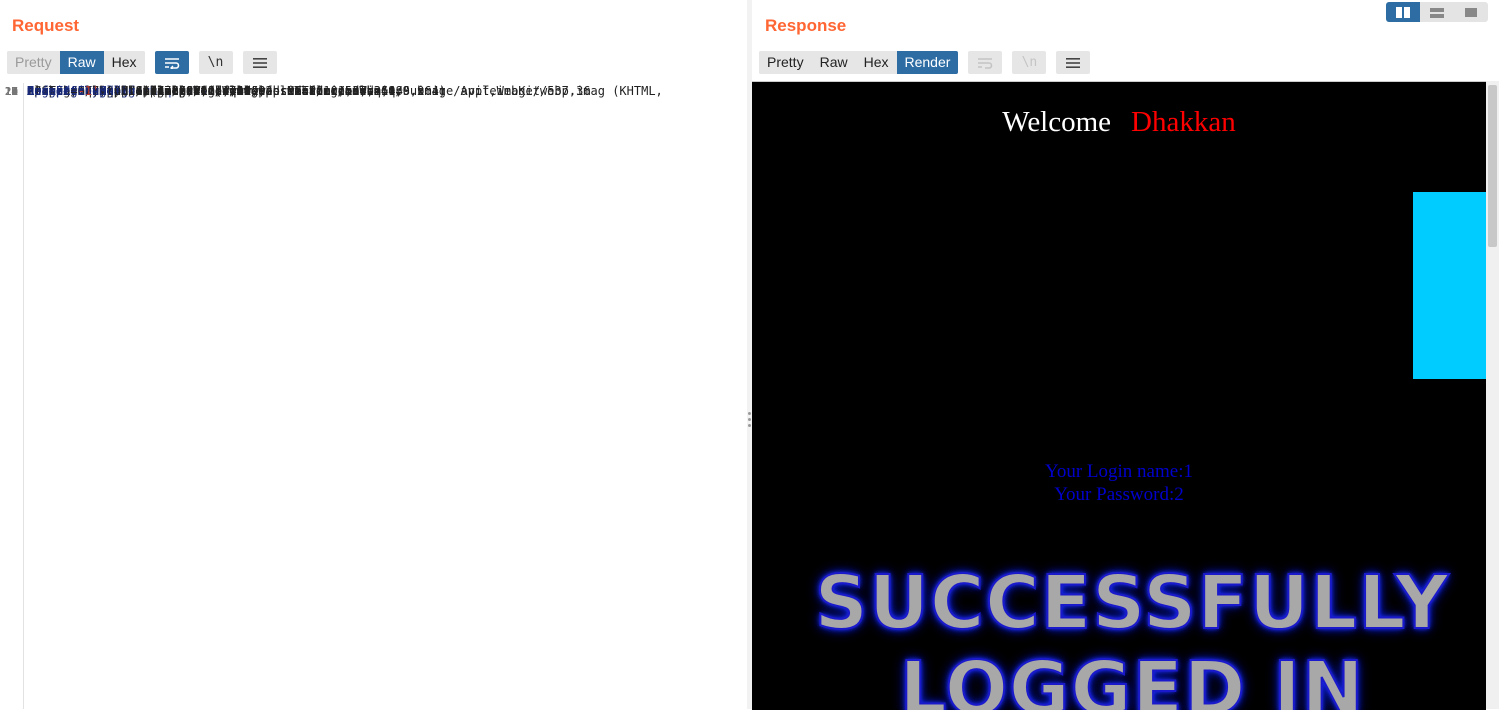 This screenshot has height=710, width=1499. Describe the element at coordinates (45, 91) in the screenshot. I see `header-name: uname` at that location.